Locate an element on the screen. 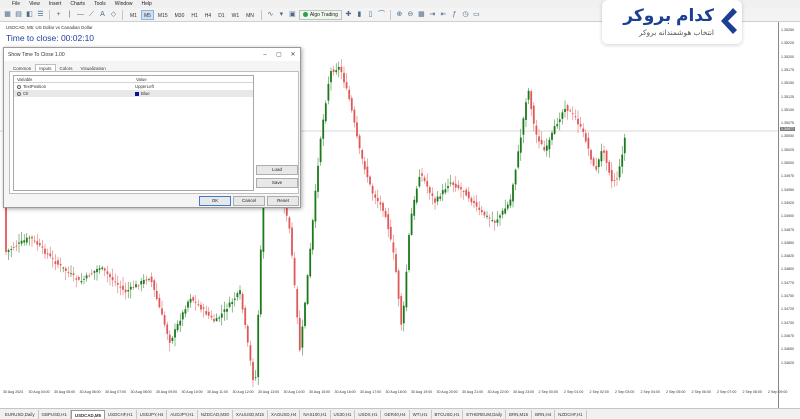 The width and height of the screenshot is (800, 419). symbol-tab: BRN,M15 is located at coordinates (519, 414).